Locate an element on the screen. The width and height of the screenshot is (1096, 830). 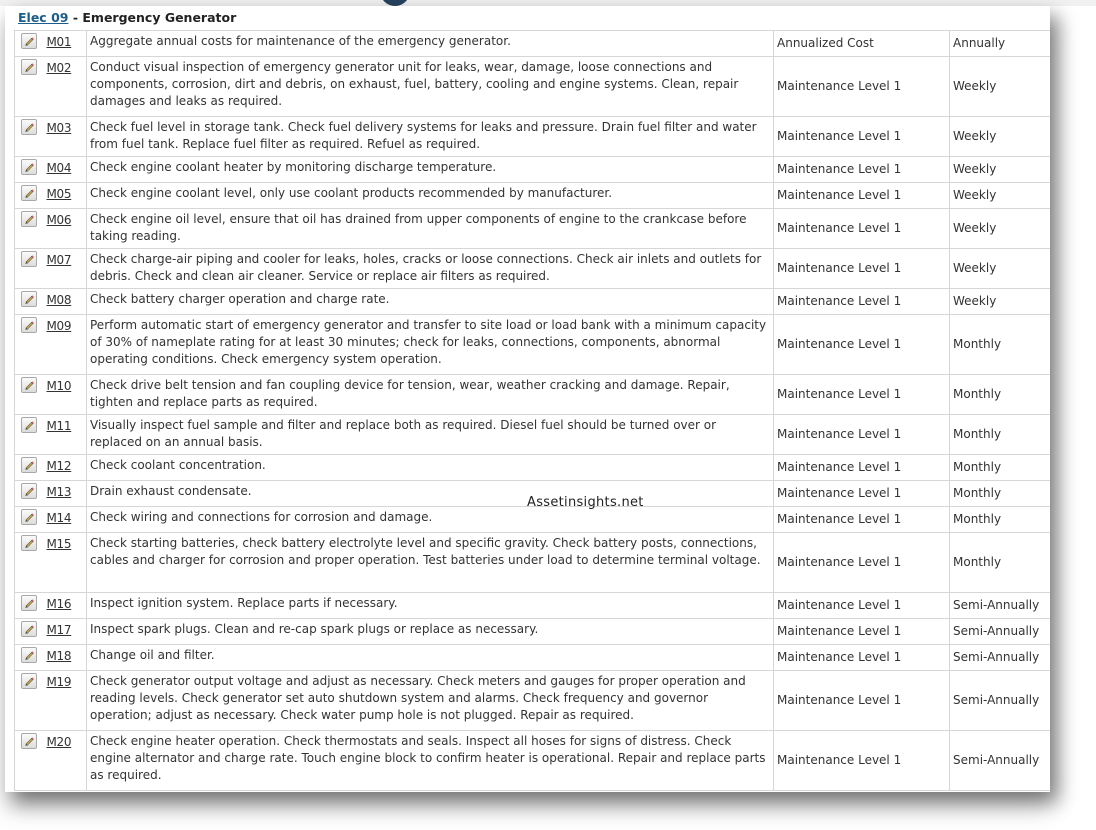
task-code-link: M06 is located at coordinates (59, 220).